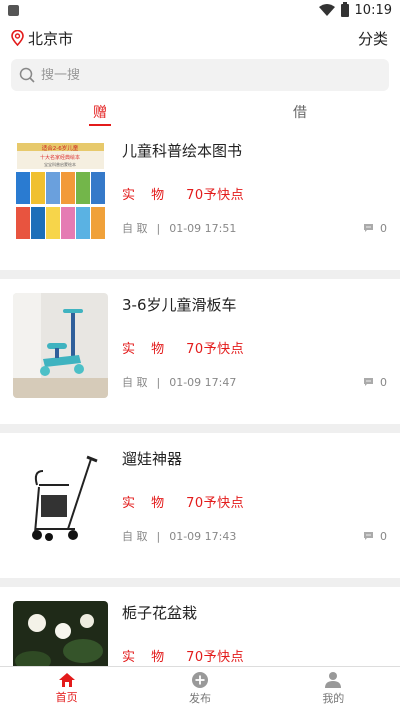 This screenshot has width=400, height=710. I want to click on books-image: 适合2-6岁儿童 十大名家经典绘本 宝宝科普启蒙绘本, so click(60, 191).